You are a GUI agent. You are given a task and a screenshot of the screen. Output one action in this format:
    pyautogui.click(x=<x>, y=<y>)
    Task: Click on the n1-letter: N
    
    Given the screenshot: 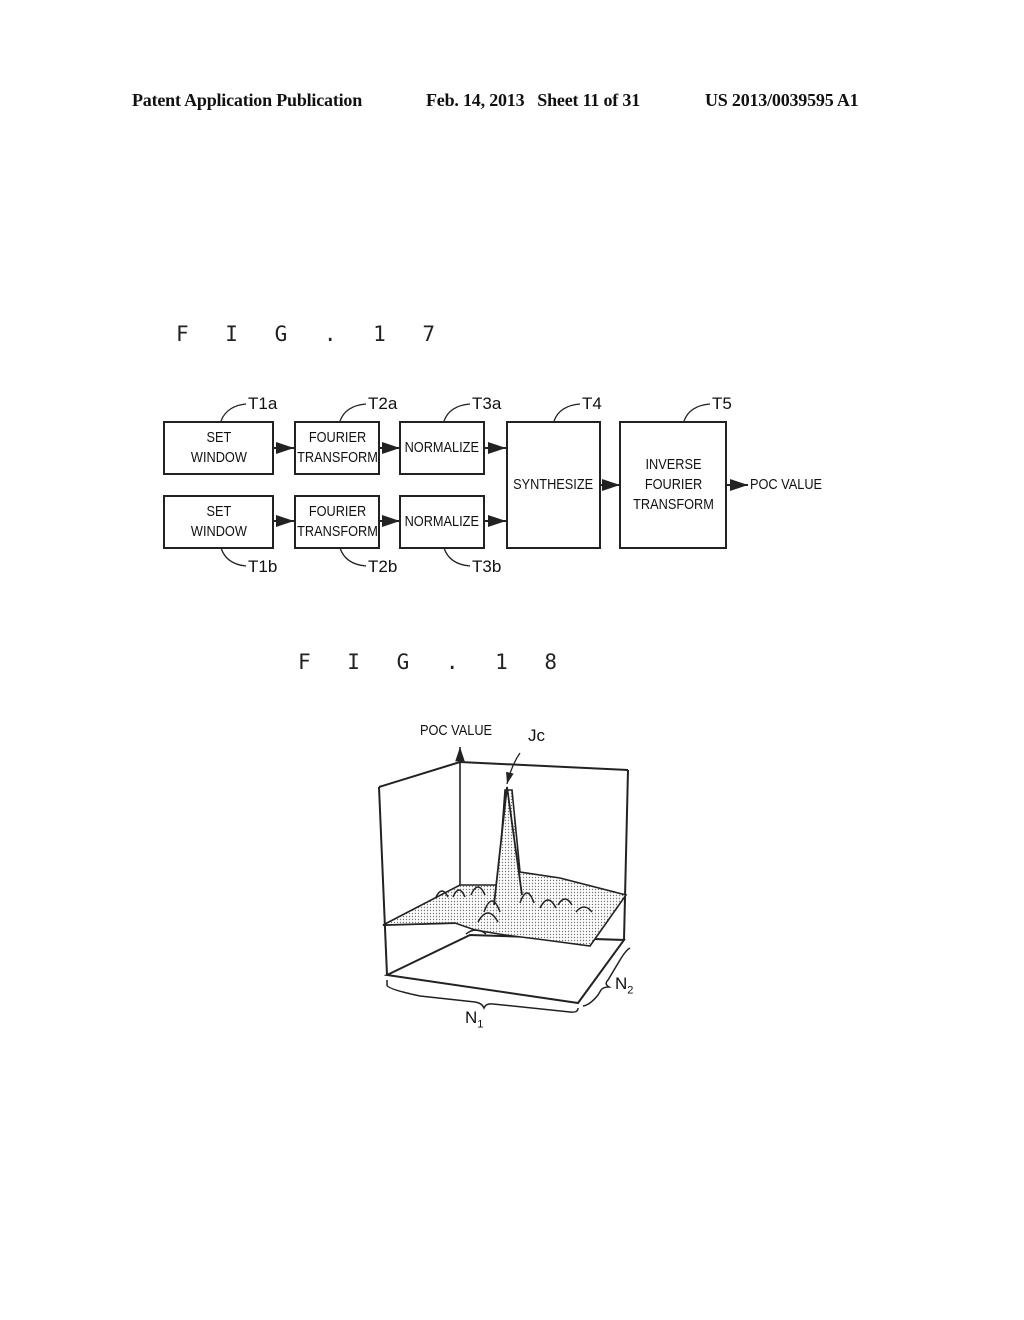 What is the action you would take?
    pyautogui.click(x=471, y=1017)
    